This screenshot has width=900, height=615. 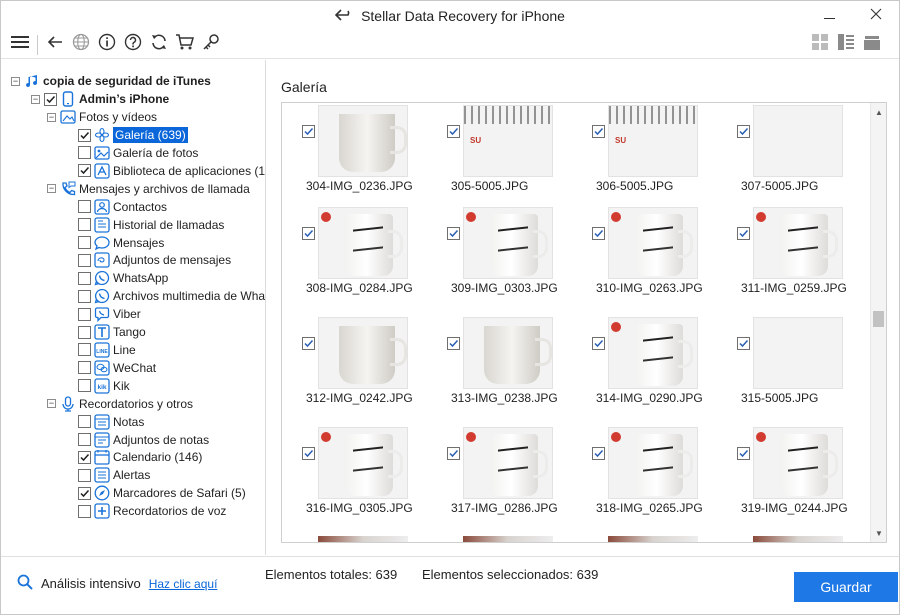 What do you see at coordinates (367, 476) in the screenshot?
I see `gallery-tile: 316-IMG_0305.JPG` at bounding box center [367, 476].